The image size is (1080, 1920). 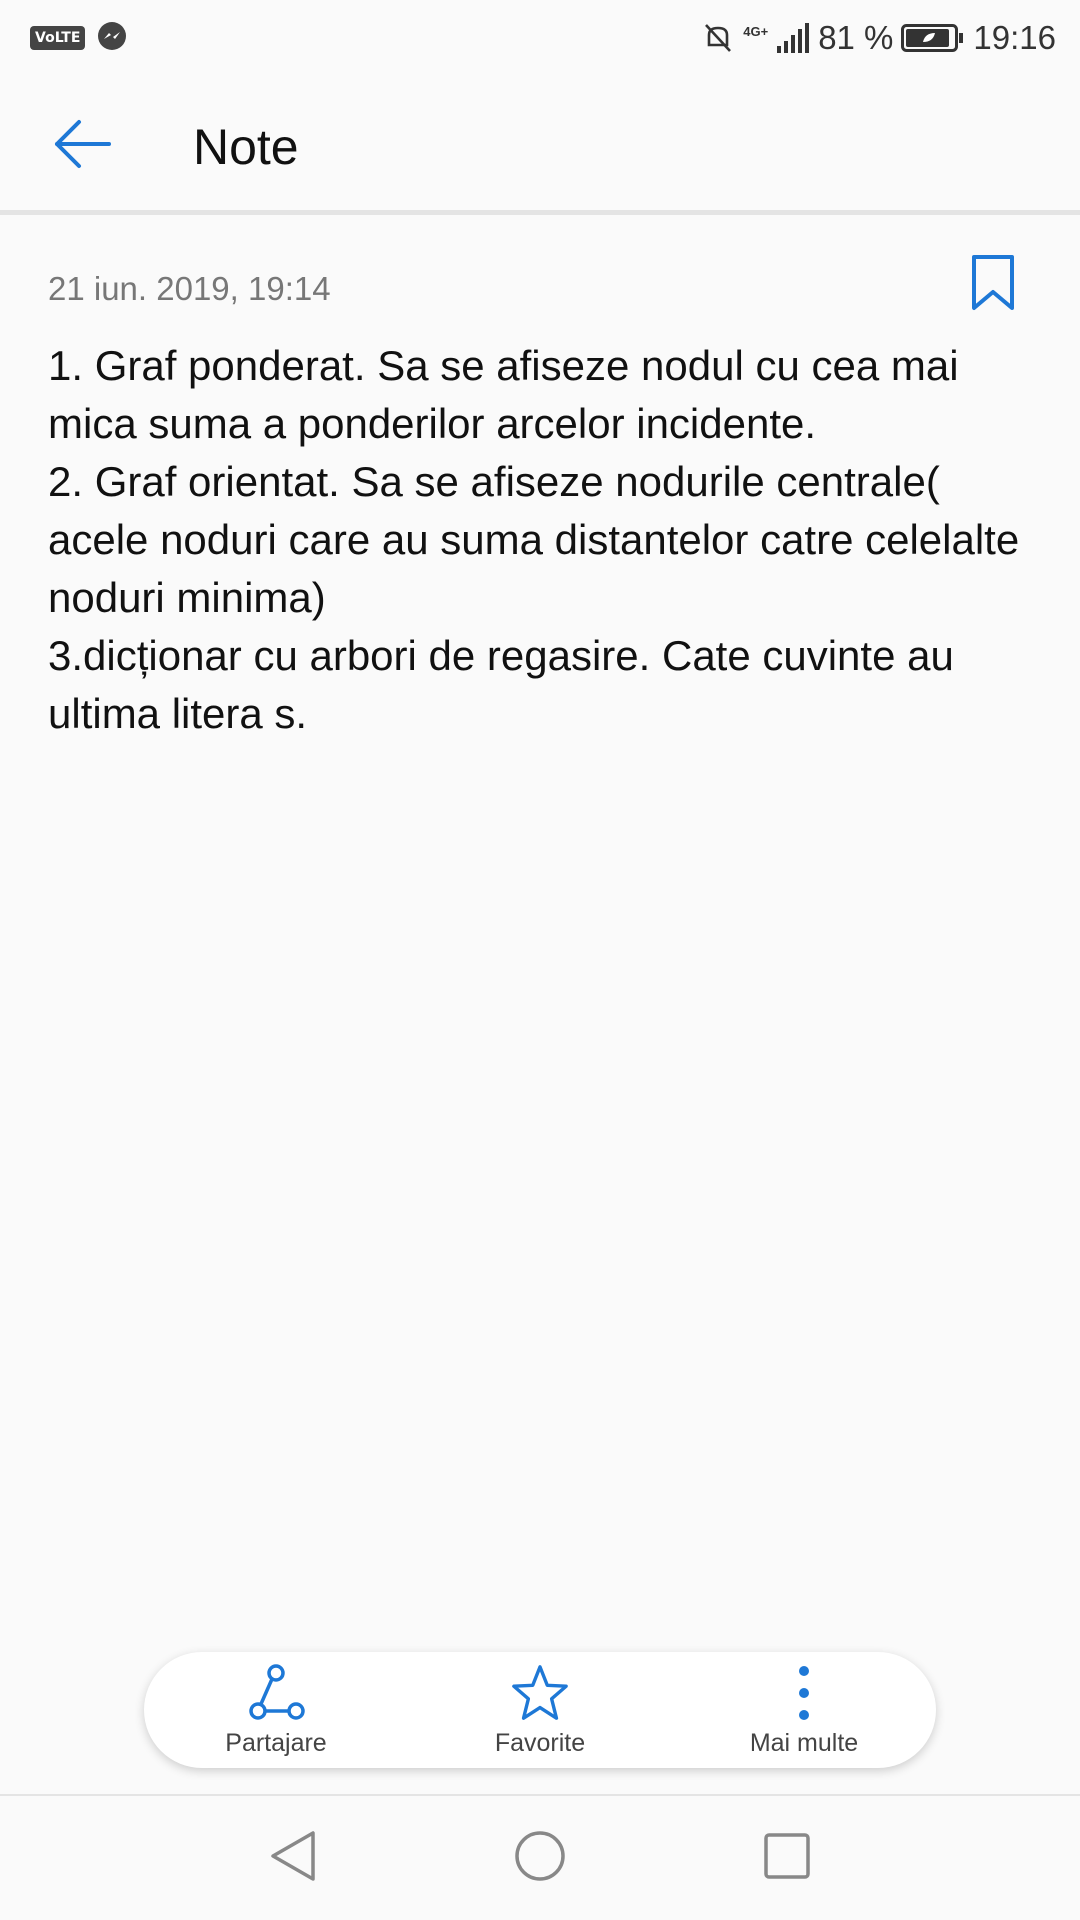 What do you see at coordinates (112, 38) in the screenshot?
I see `messenger-icon` at bounding box center [112, 38].